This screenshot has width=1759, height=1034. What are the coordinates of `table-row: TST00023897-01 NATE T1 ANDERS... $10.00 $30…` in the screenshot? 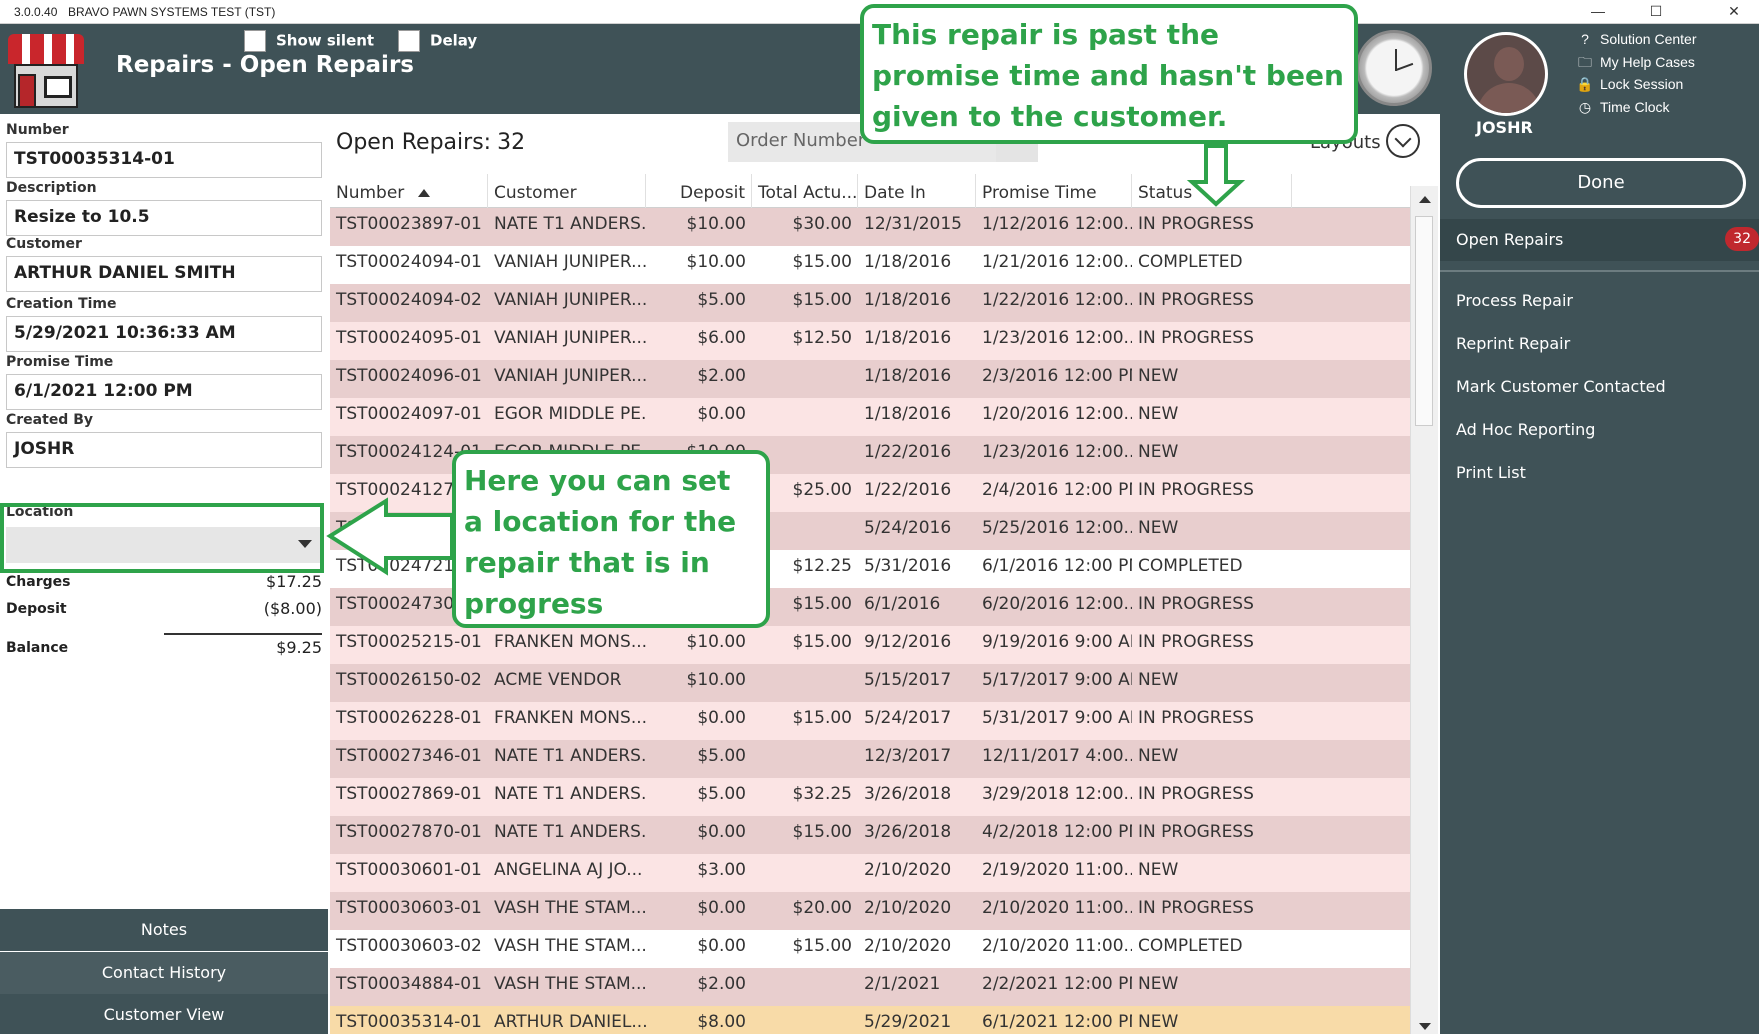 It's located at (870, 227).